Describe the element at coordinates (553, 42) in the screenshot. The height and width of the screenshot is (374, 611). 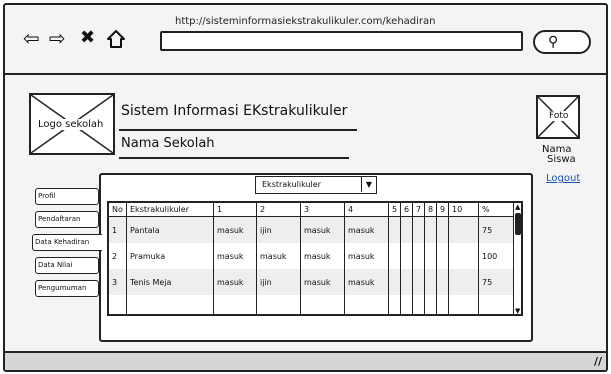
I see `search-icon: ⚲` at that location.